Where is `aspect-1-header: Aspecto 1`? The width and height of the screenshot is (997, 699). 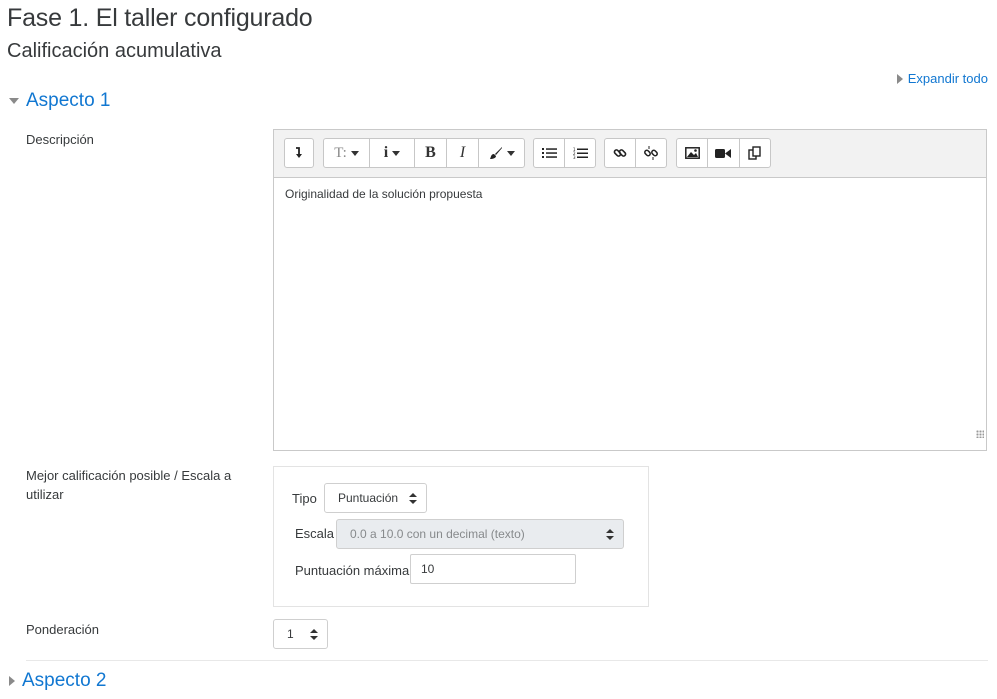 aspect-1-header: Aspecto 1 is located at coordinates (60, 101).